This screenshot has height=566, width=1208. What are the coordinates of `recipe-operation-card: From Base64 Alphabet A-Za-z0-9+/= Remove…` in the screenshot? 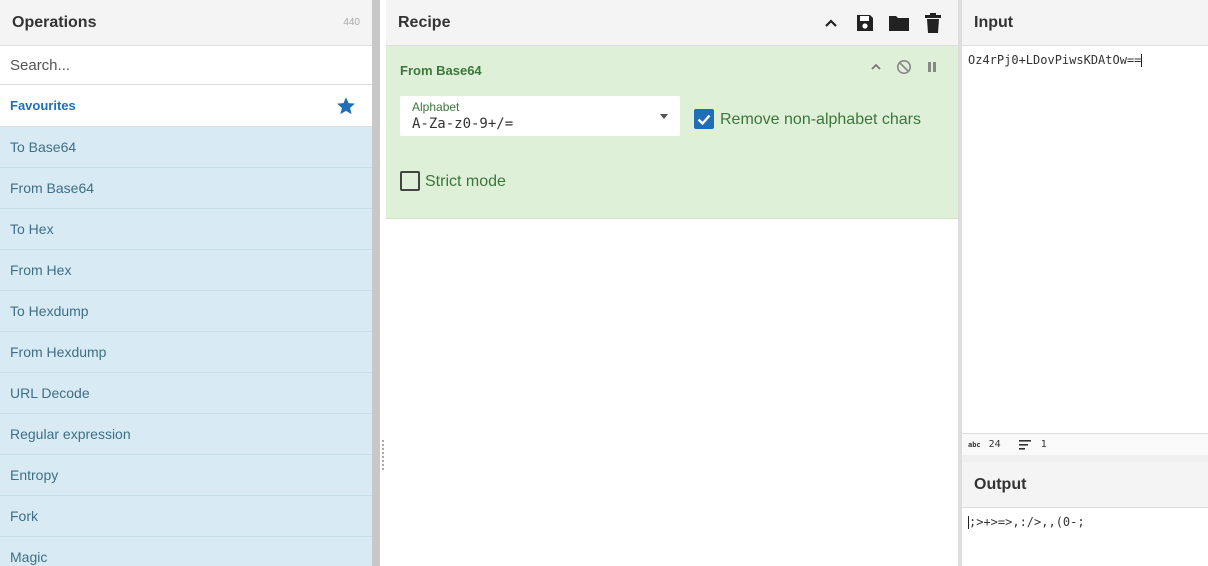 It's located at (672, 132).